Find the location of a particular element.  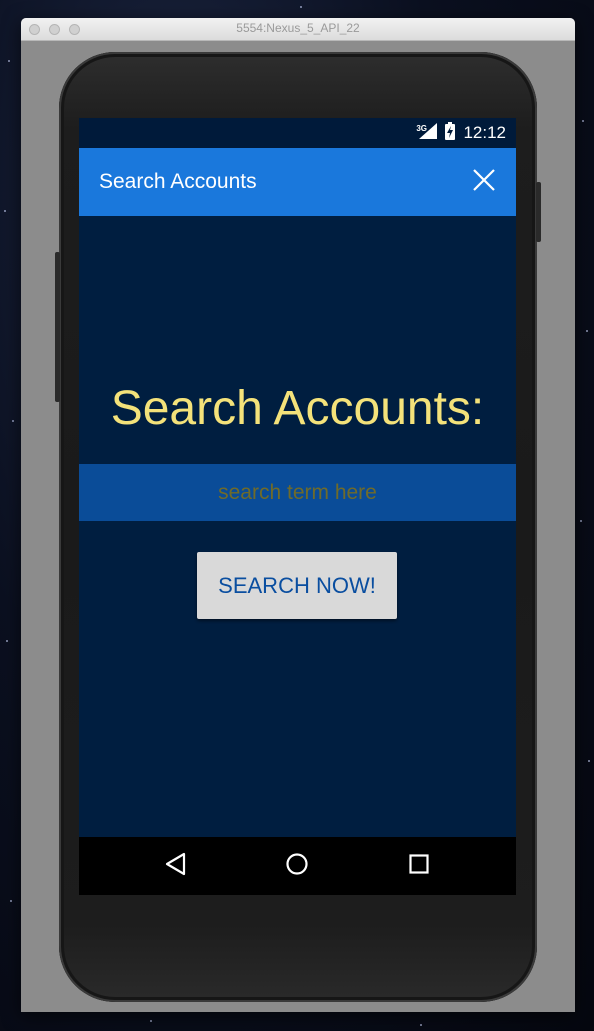

app-bar-title: Search Accounts is located at coordinates (178, 181).